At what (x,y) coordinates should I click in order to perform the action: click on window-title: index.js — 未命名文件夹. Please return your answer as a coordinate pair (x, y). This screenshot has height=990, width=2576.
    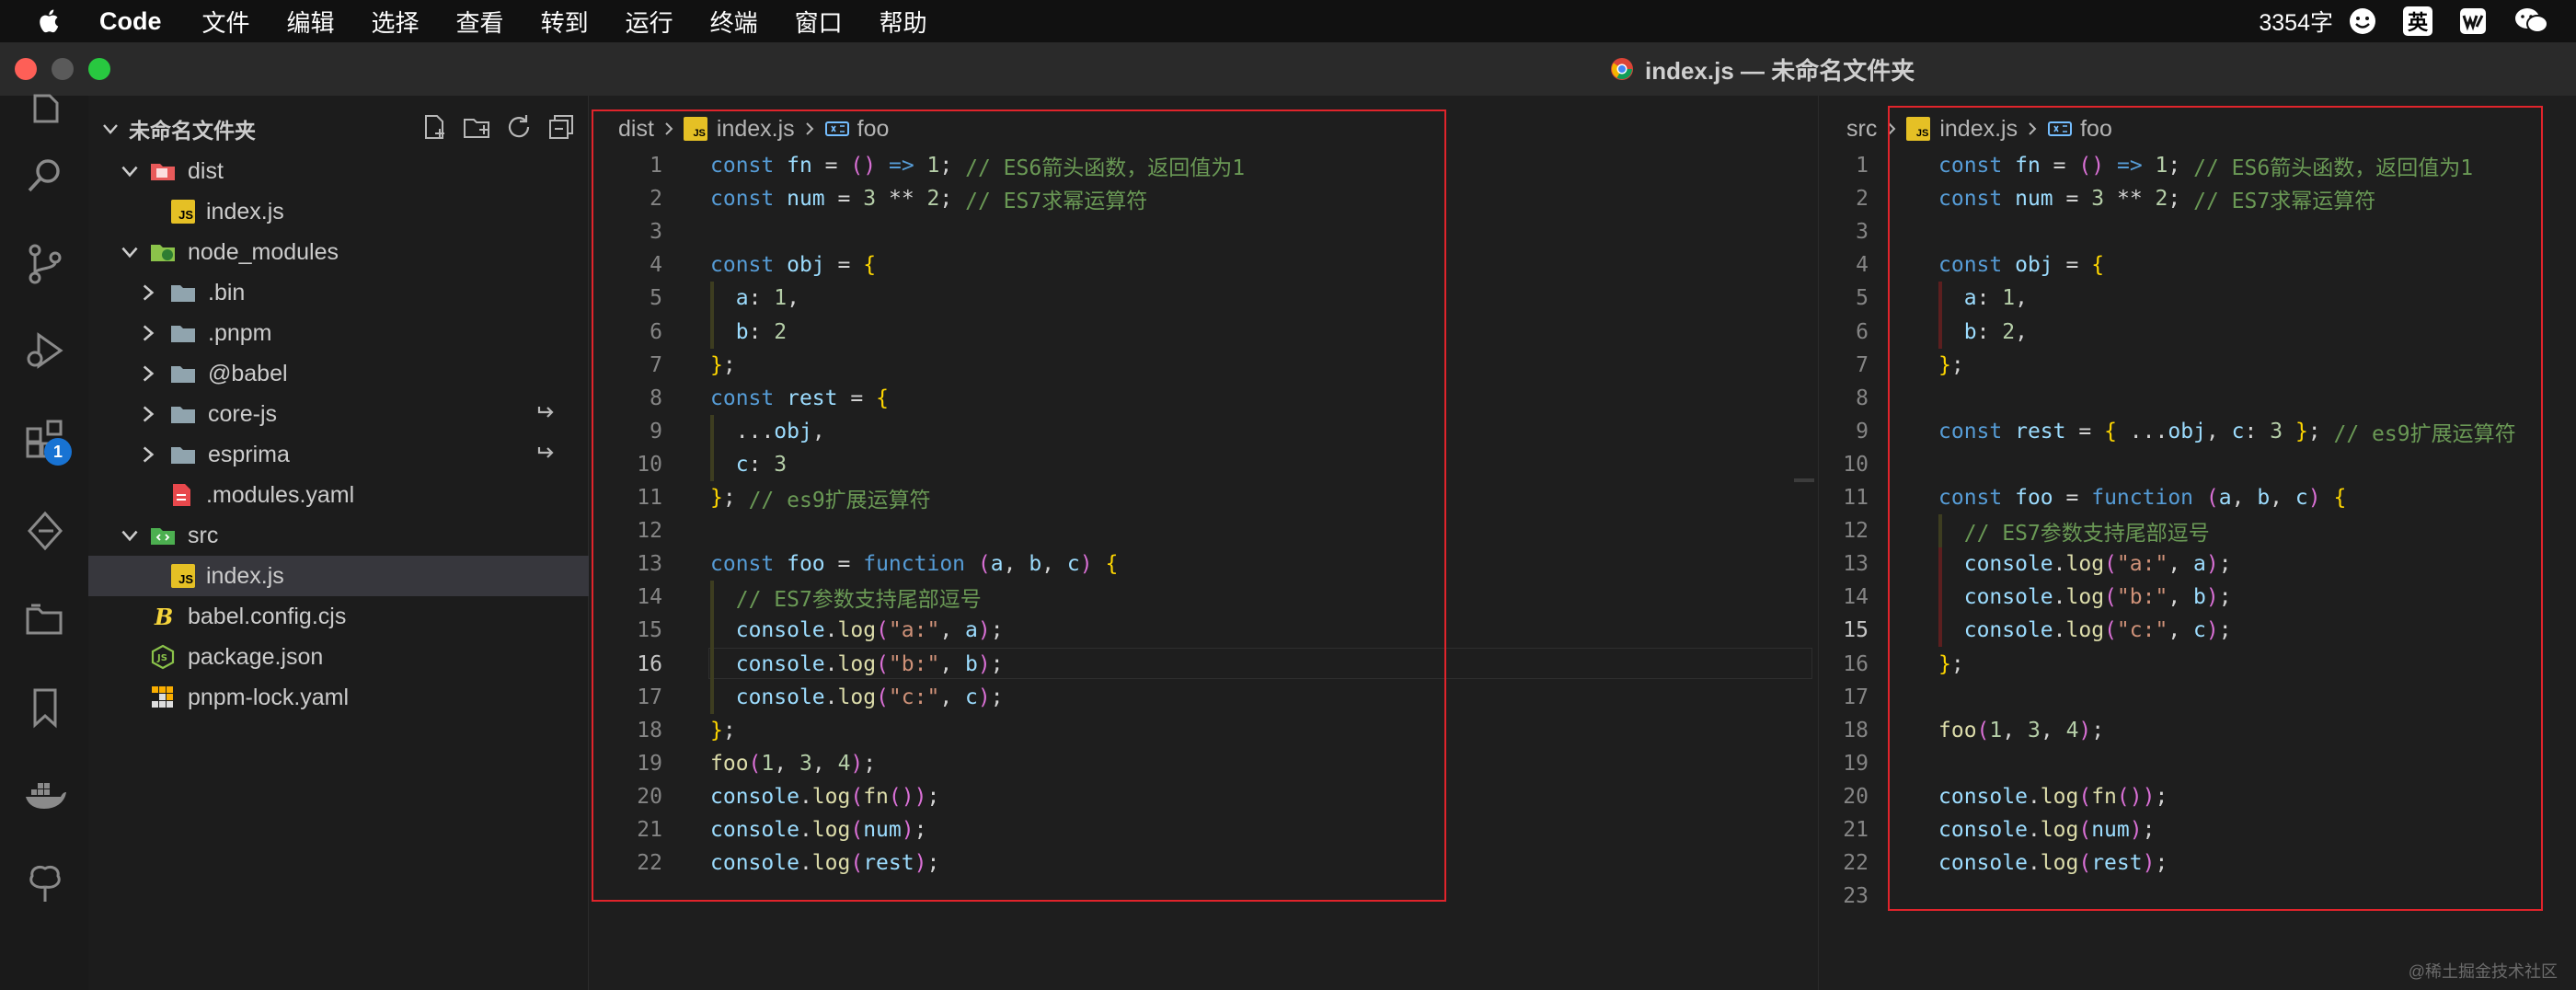
    Looking at the image, I should click on (1762, 69).